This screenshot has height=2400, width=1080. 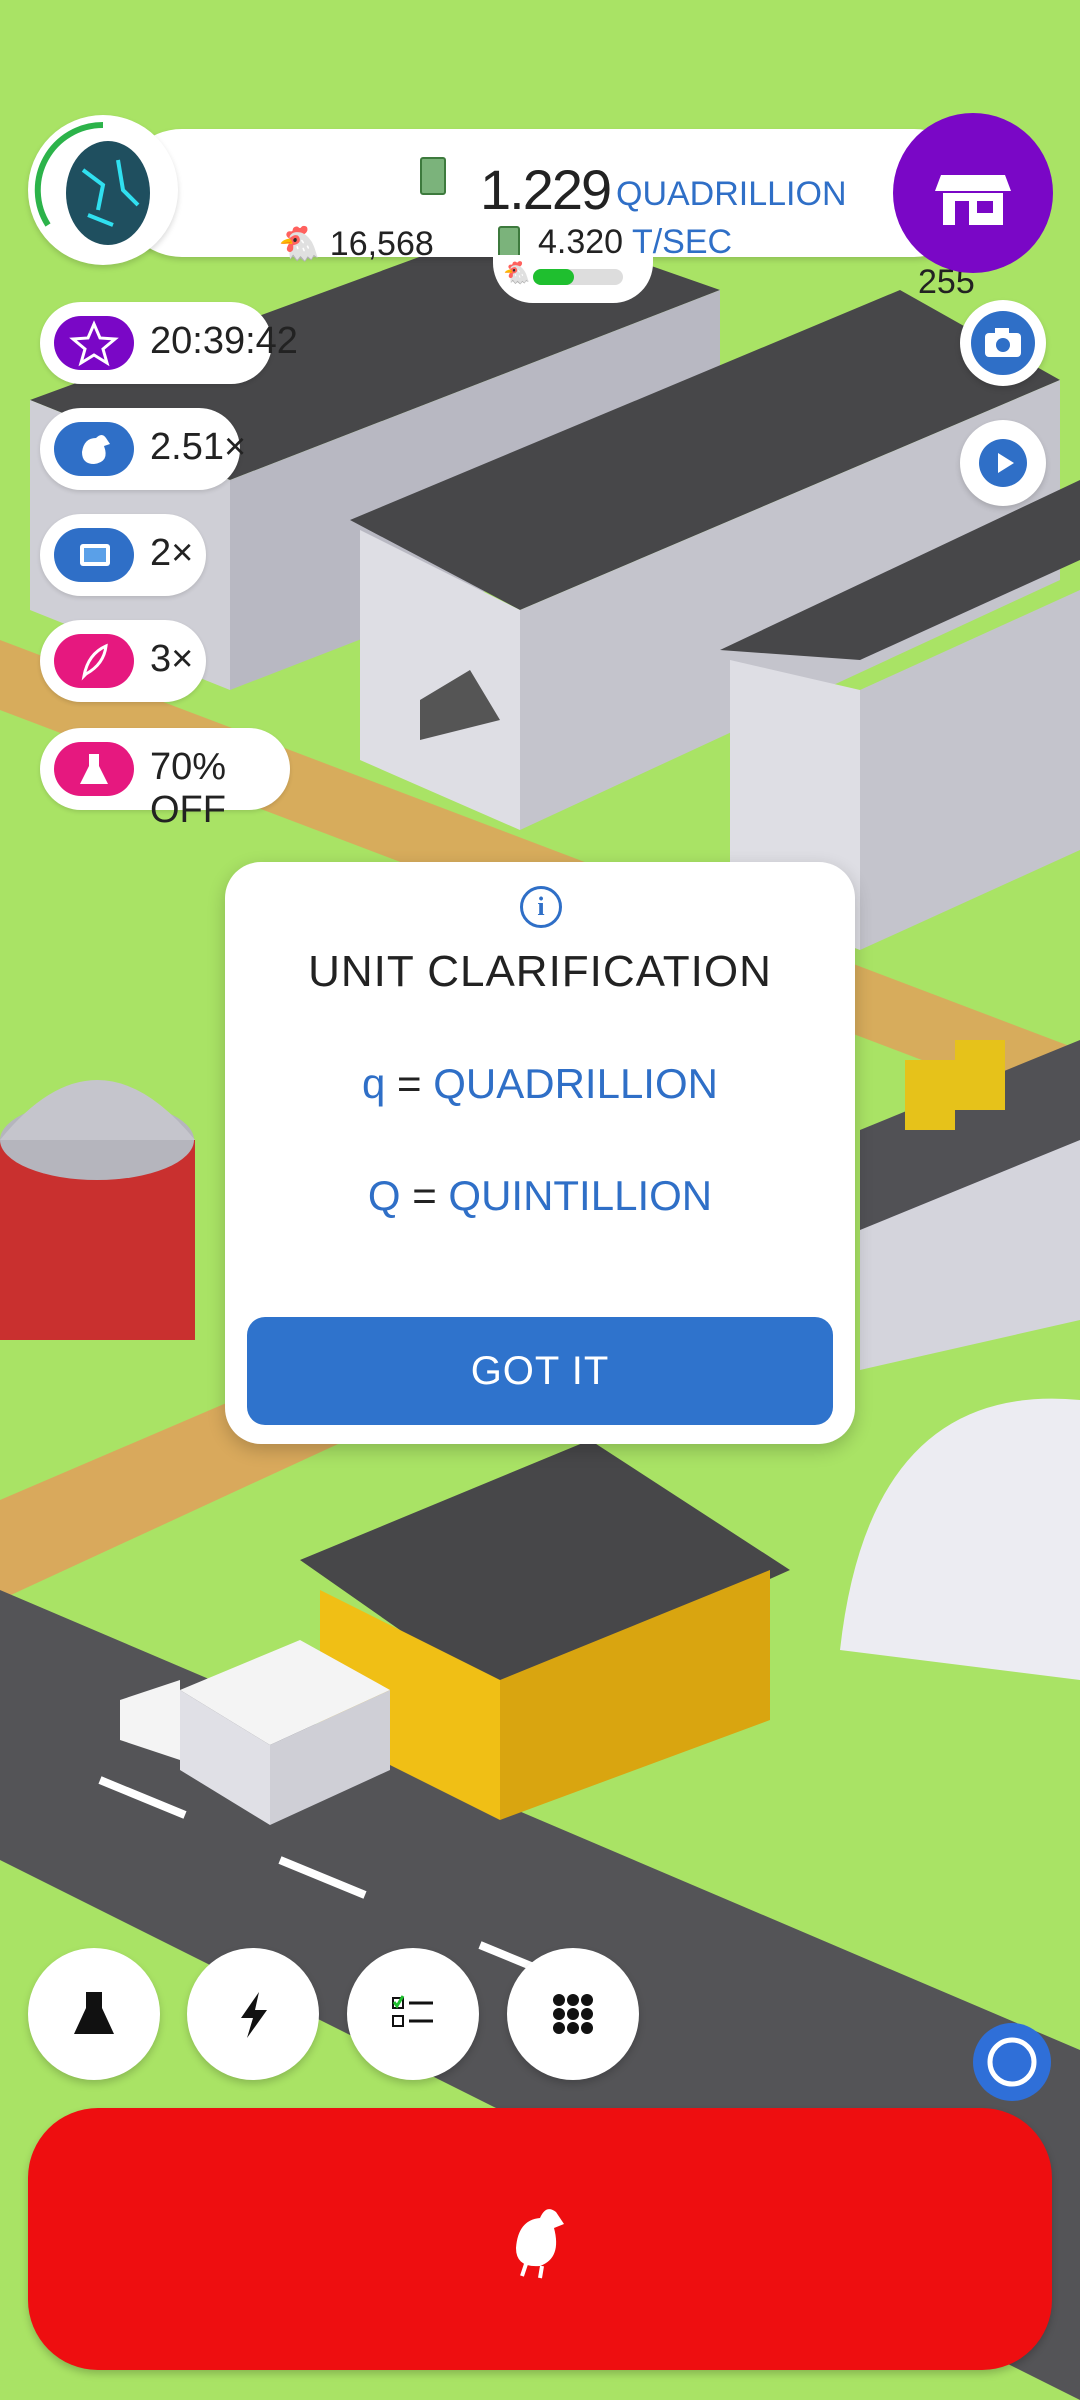 What do you see at coordinates (381, 244) in the screenshot?
I see `population-value: 16,568` at bounding box center [381, 244].